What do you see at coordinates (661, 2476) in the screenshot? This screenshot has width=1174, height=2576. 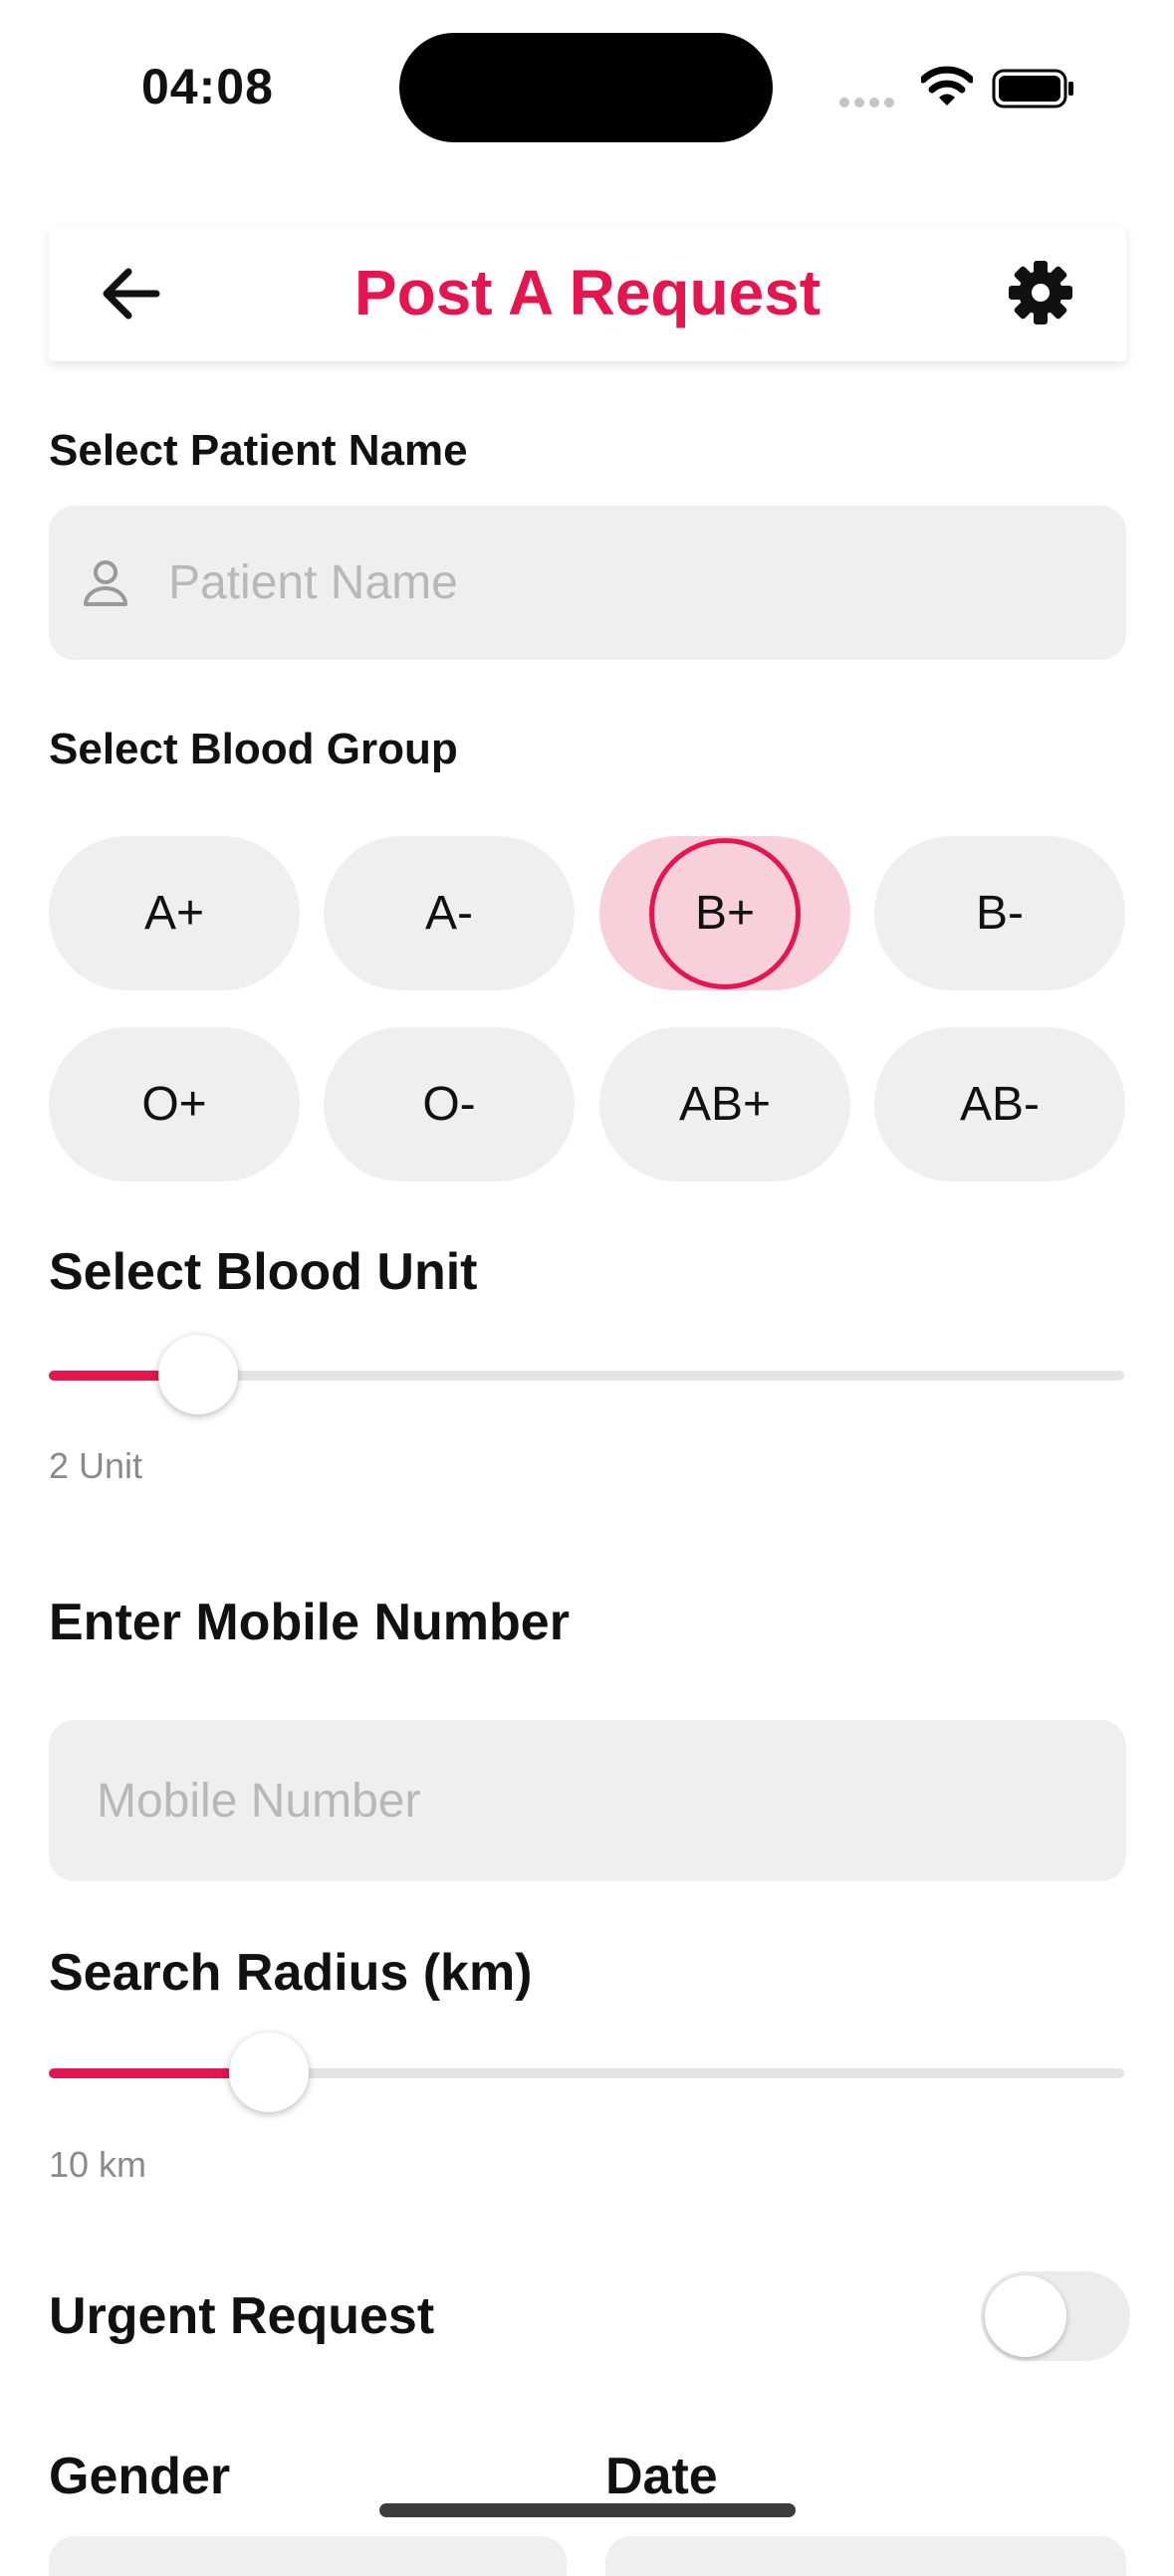 I see `date-label: Date` at bounding box center [661, 2476].